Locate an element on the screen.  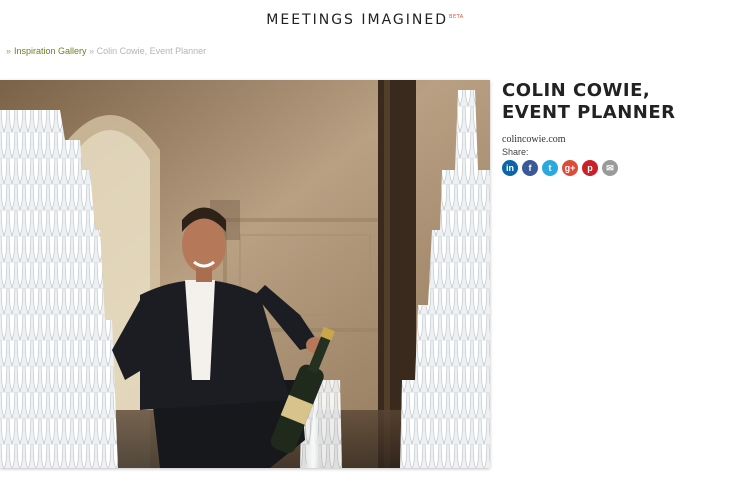
google-plus-icon: g+ is located at coordinates (570, 168).